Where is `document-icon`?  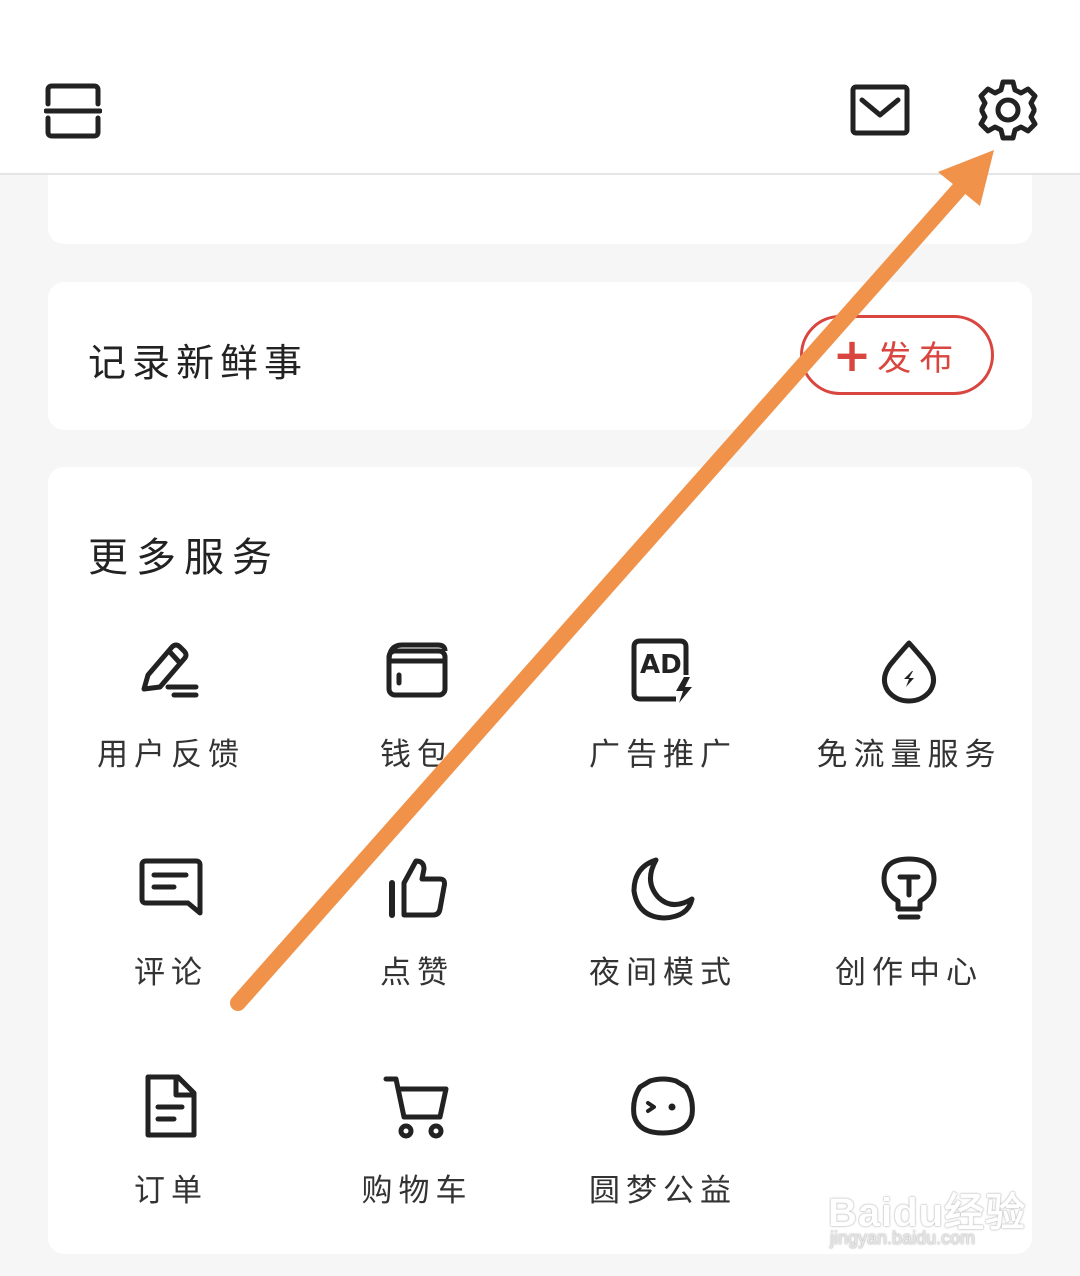 document-icon is located at coordinates (171, 1106).